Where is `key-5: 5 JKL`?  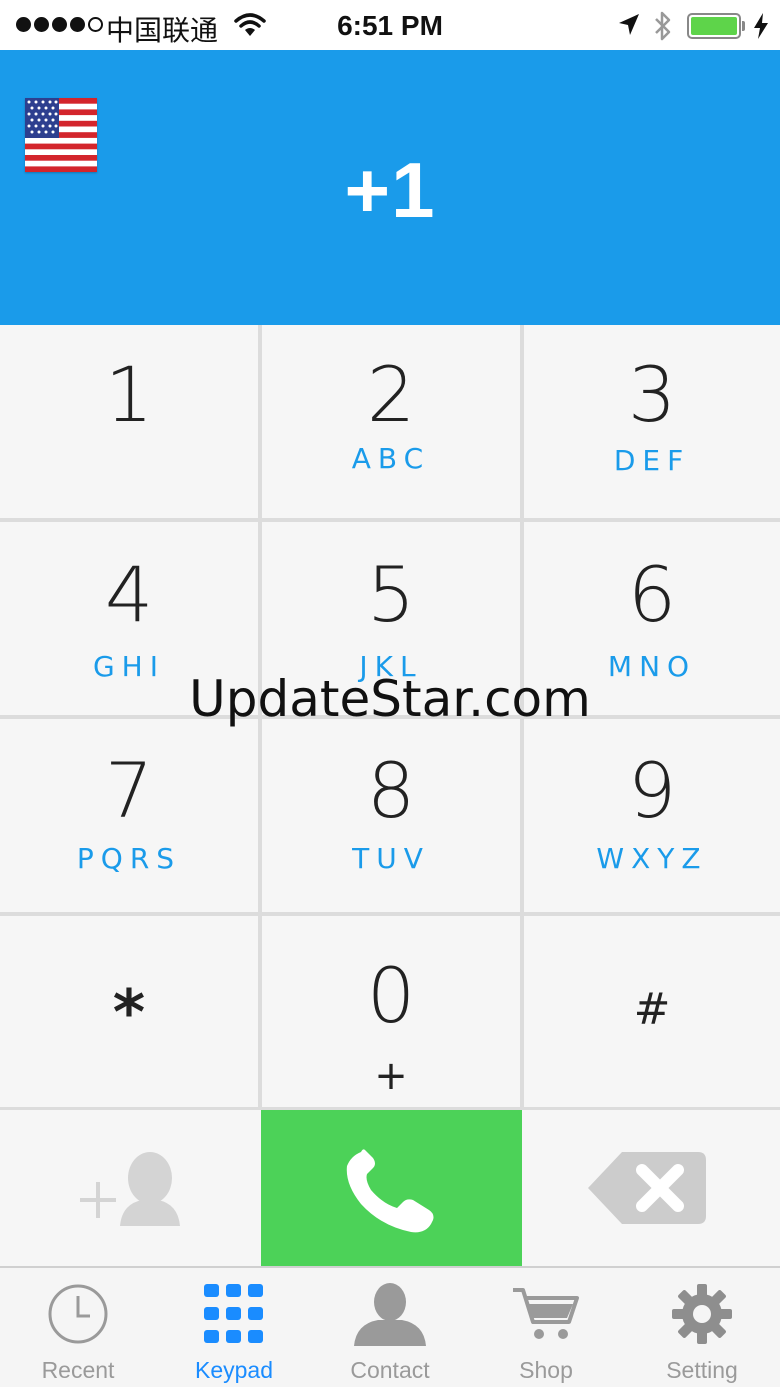
key-5: 5 JKL is located at coordinates (391, 618).